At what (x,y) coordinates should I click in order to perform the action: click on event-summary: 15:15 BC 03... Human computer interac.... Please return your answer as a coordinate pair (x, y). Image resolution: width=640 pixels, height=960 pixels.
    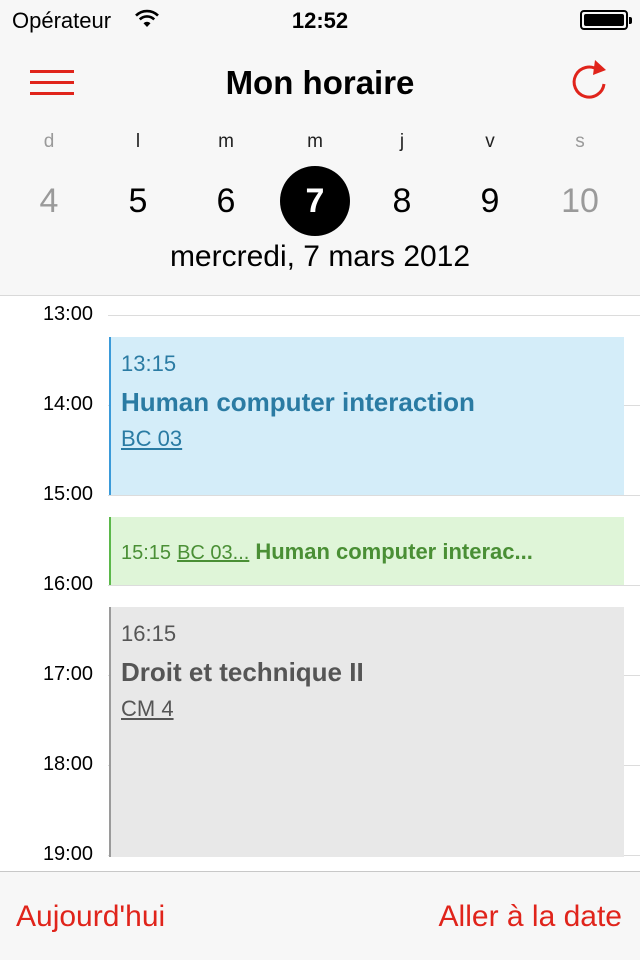
    Looking at the image, I should click on (372, 552).